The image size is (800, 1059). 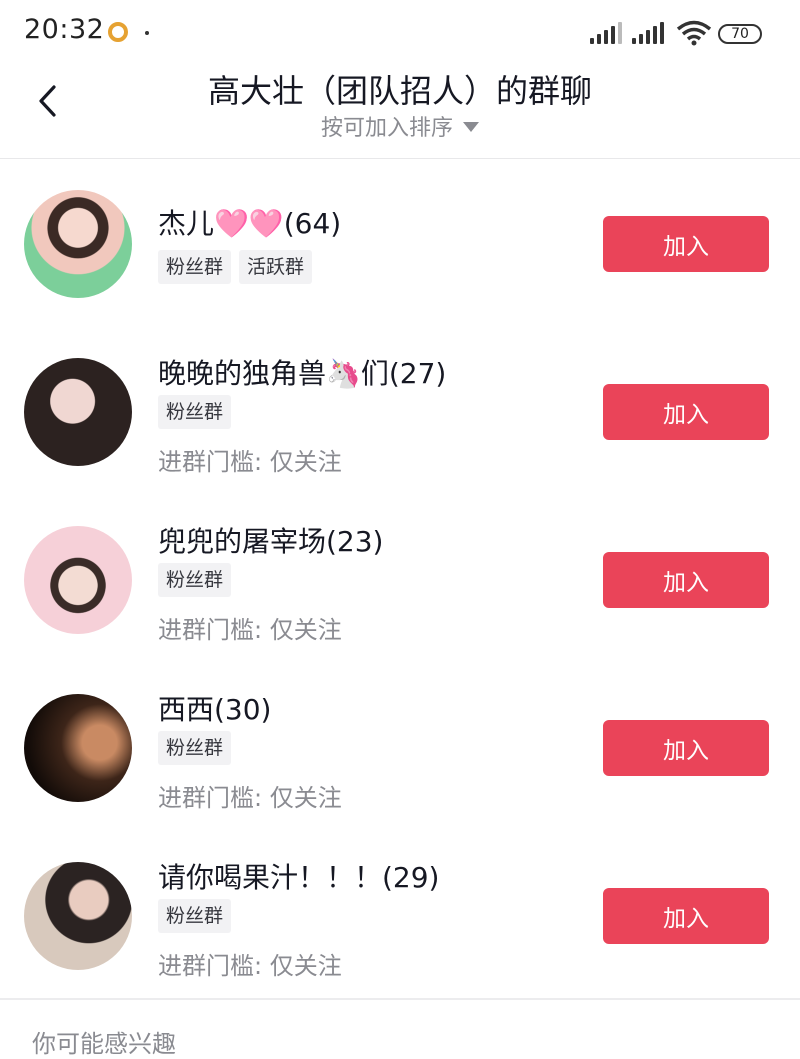 I want to click on section-title-suggestions: 你可能感兴趣, so click(x=104, y=1044).